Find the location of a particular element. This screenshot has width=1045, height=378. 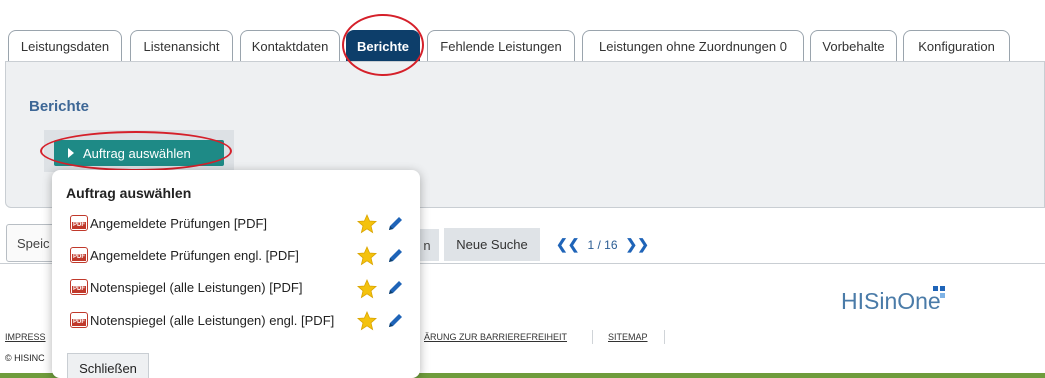

pager-text: 1 / 16 is located at coordinates (602, 244).